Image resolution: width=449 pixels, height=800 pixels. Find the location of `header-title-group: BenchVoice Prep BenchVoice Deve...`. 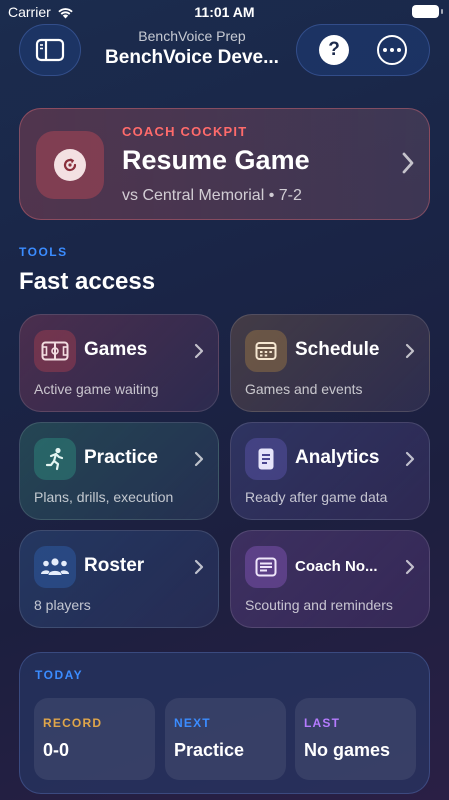

header-title-group: BenchVoice Prep BenchVoice Deve... is located at coordinates (192, 48).